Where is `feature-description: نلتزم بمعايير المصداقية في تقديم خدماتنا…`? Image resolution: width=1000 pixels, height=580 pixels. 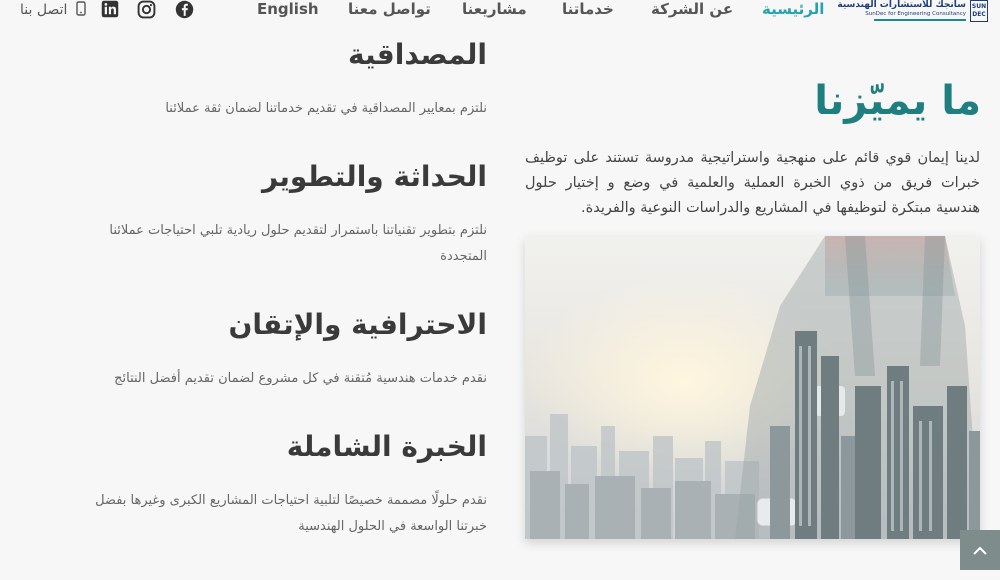
feature-description: نلتزم بمعايير المصداقية في تقديم خدماتنا… is located at coordinates (326, 108).